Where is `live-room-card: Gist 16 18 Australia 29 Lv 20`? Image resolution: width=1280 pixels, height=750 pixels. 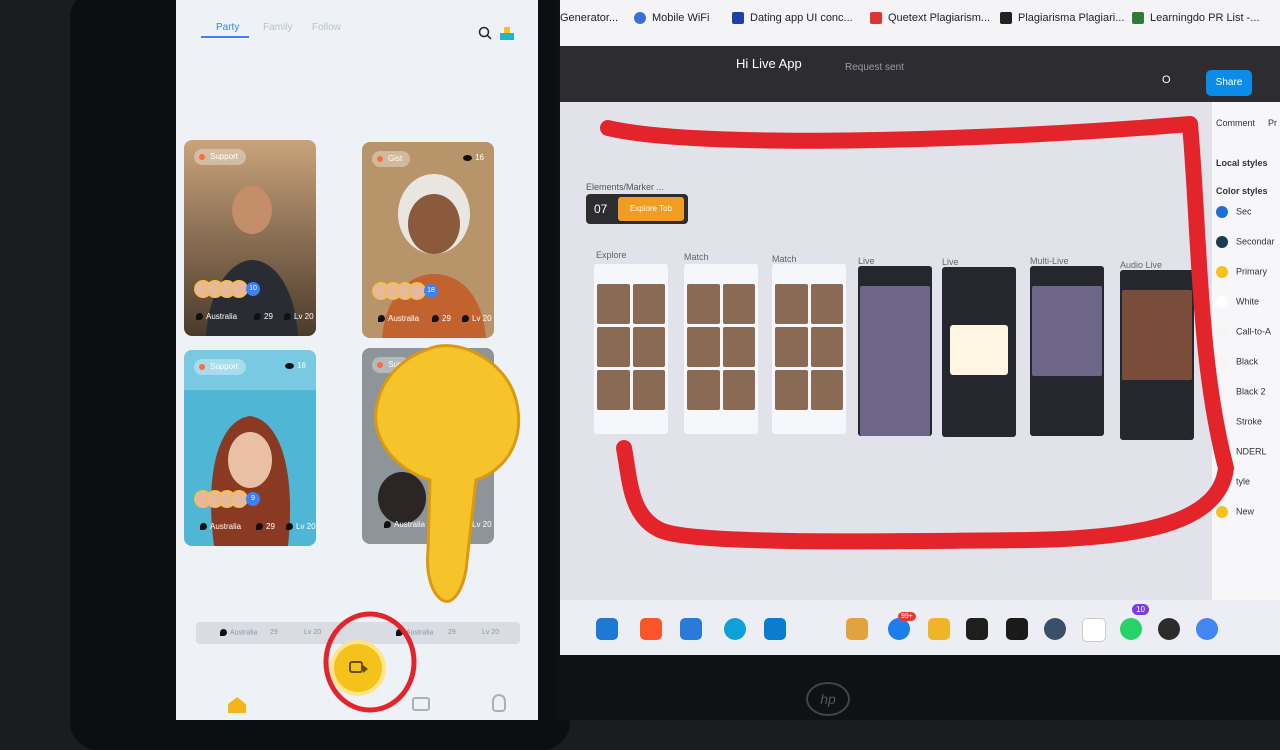 live-room-card: Gist 16 18 Australia 29 Lv 20 is located at coordinates (428, 240).